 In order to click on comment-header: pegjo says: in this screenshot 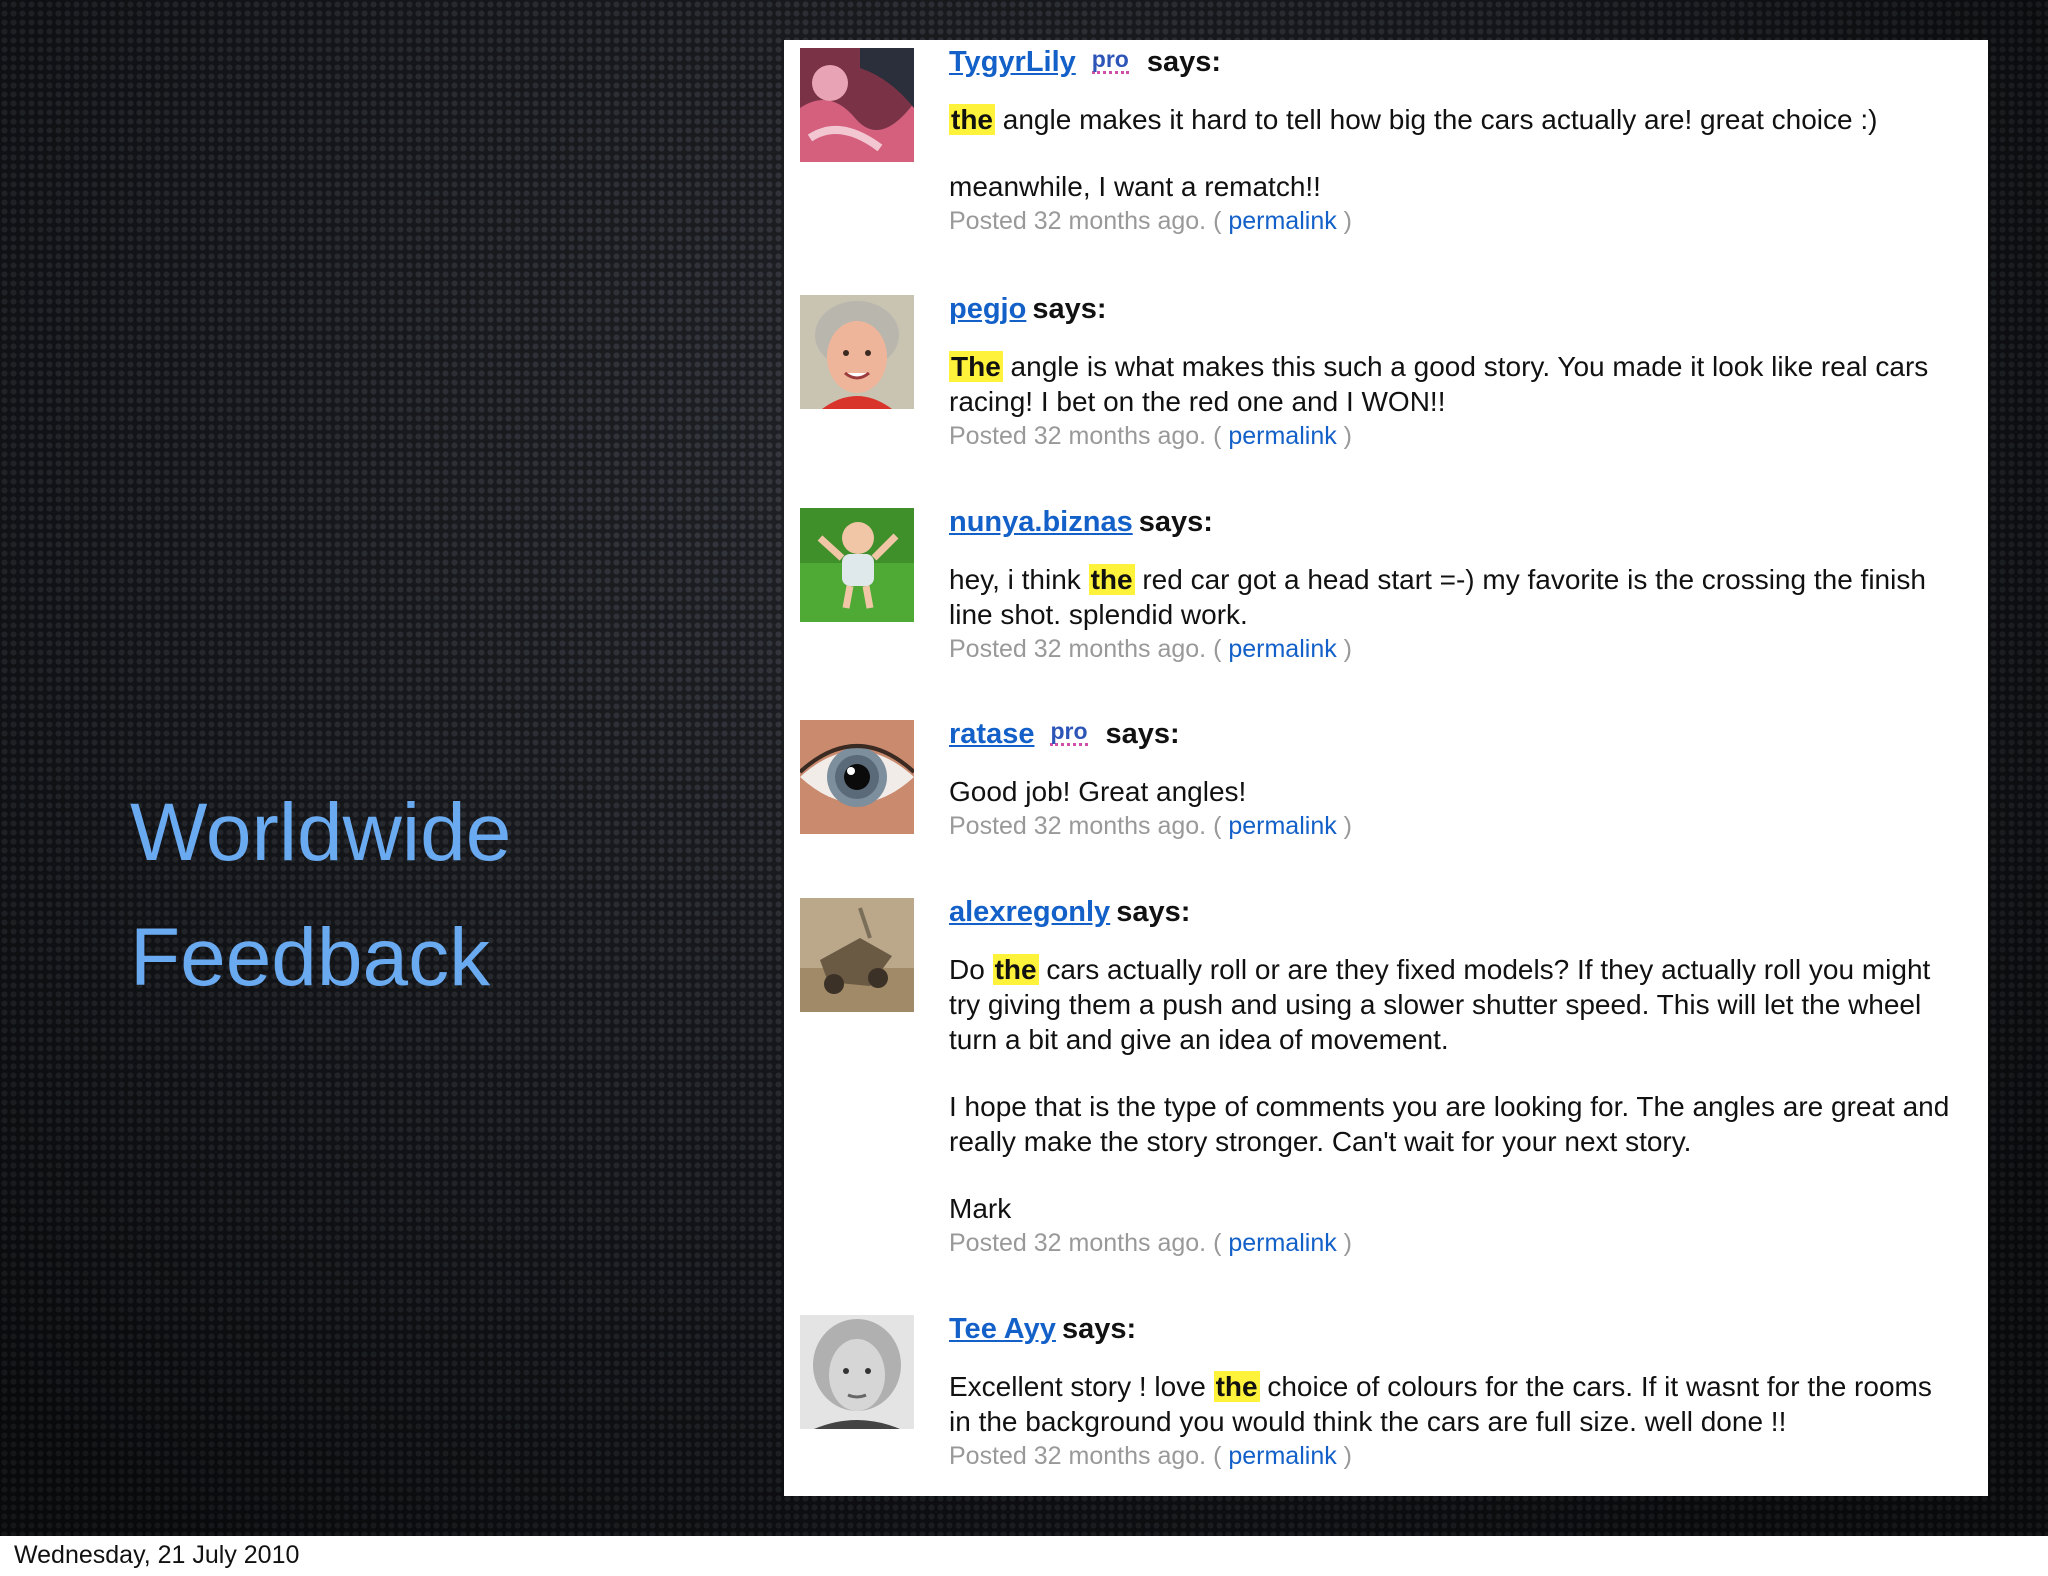, I will do `click(1454, 309)`.